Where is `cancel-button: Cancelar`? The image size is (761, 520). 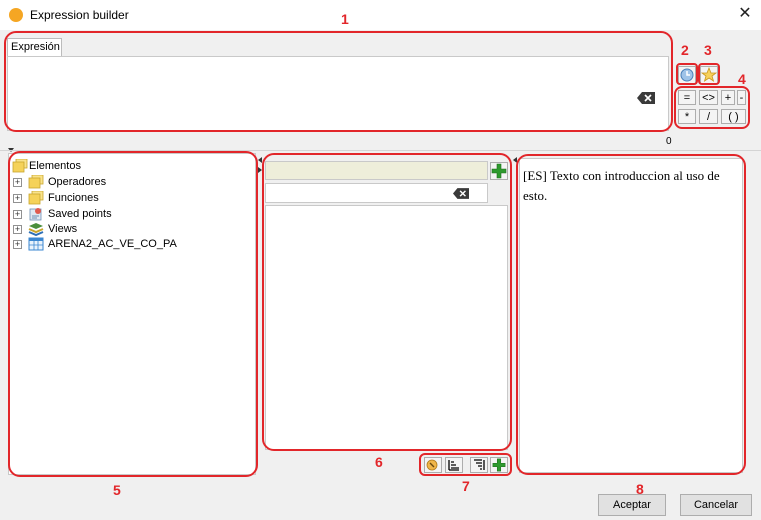
cancel-button: Cancelar is located at coordinates (716, 505).